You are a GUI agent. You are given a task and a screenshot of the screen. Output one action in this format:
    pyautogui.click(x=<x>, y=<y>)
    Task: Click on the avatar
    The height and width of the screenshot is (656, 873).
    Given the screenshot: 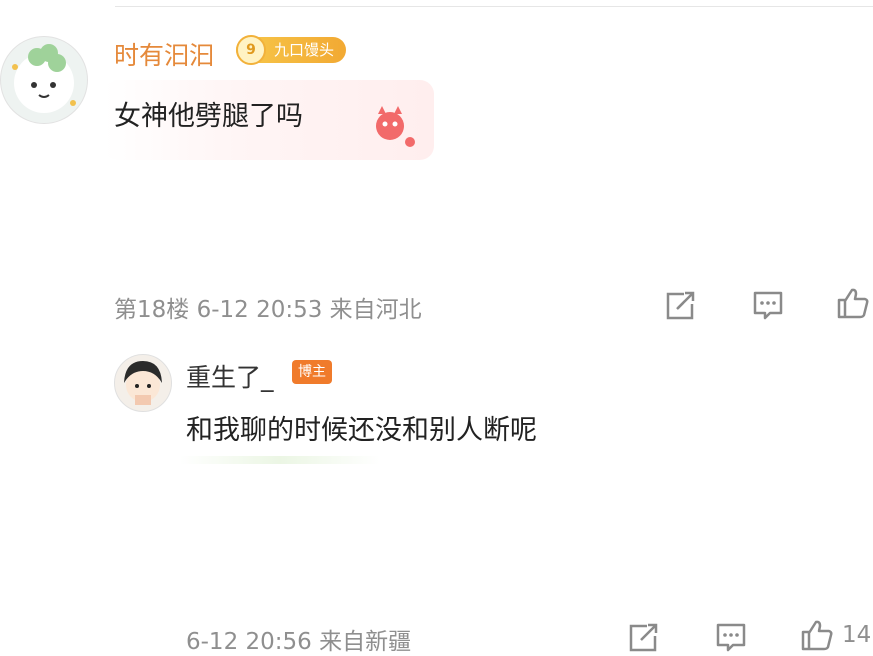 What is the action you would take?
    pyautogui.click(x=44, y=80)
    